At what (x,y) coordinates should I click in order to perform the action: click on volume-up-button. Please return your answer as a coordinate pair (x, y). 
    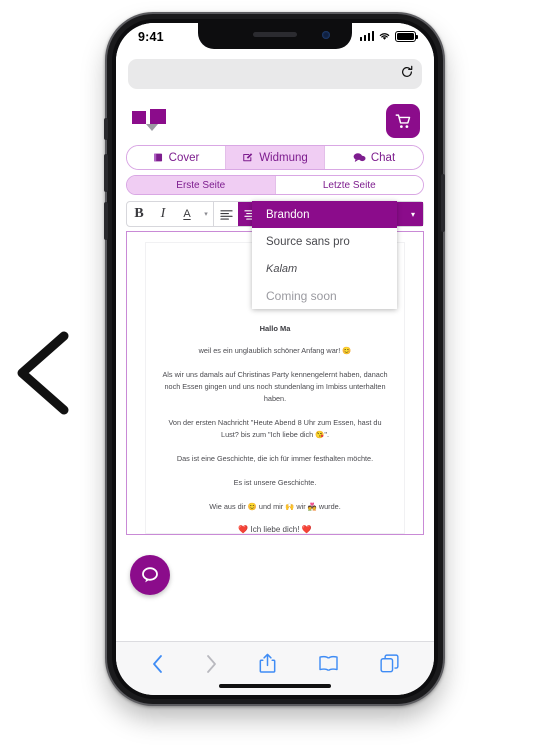
    Looking at the image, I should click on (106, 173).